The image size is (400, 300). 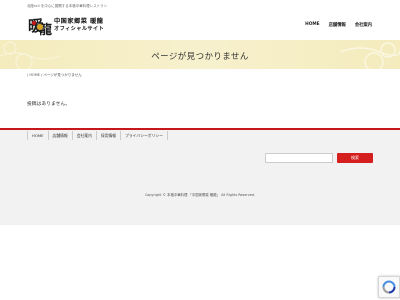 I want to click on logo-name: 中国家郷菜 暖龍, so click(x=78, y=20).